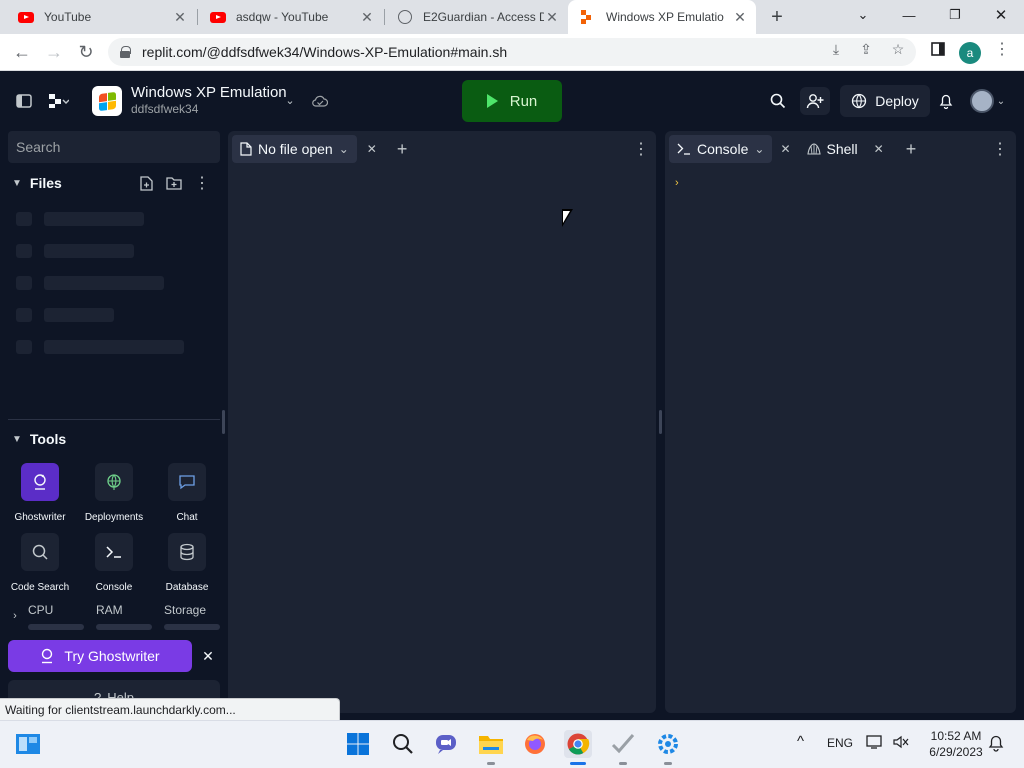 The width and height of the screenshot is (1024, 768). I want to click on restore-button: ❐, so click(955, 15).